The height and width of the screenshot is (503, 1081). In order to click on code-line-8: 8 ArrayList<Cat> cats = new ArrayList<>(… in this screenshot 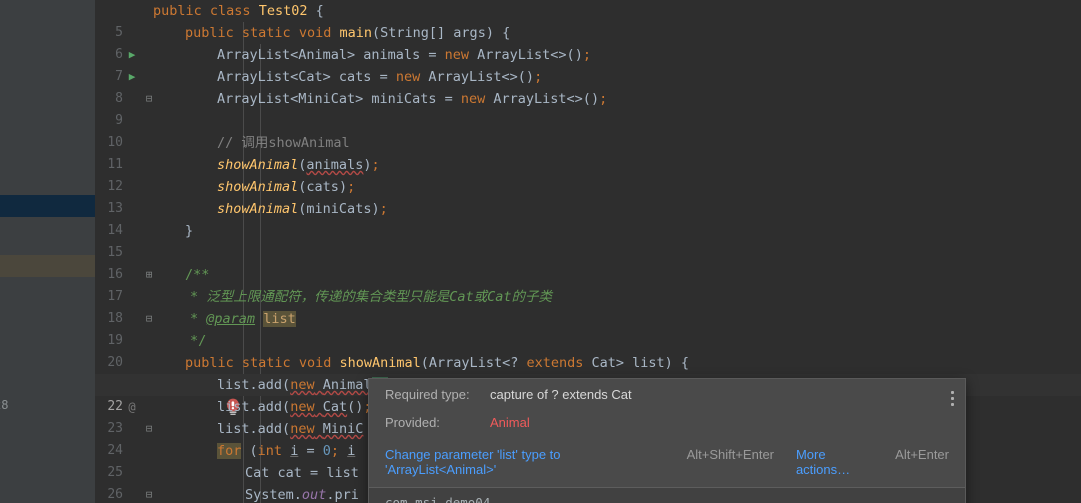, I will do `click(588, 86)`.